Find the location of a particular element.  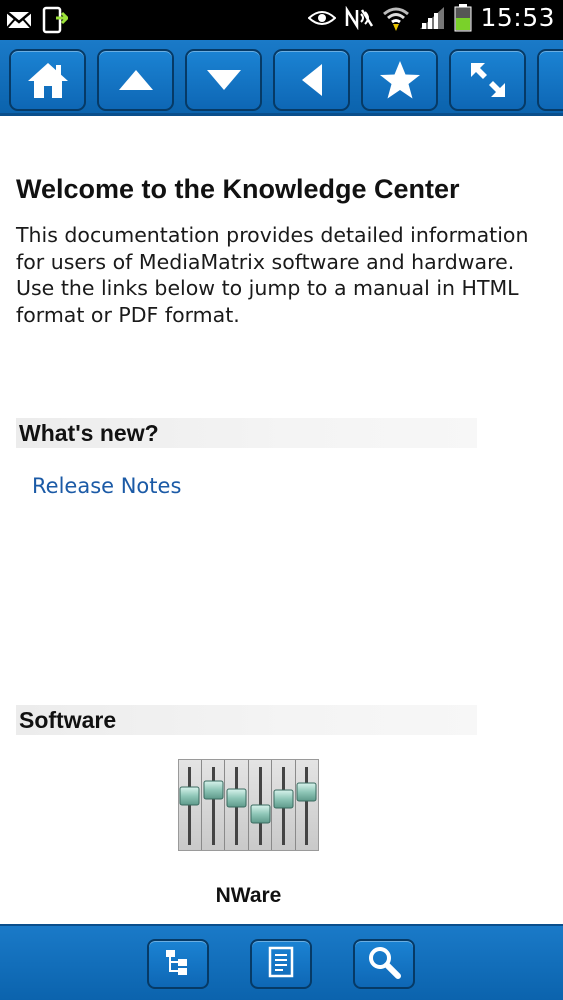

nfc-icon is located at coordinates (359, 17).